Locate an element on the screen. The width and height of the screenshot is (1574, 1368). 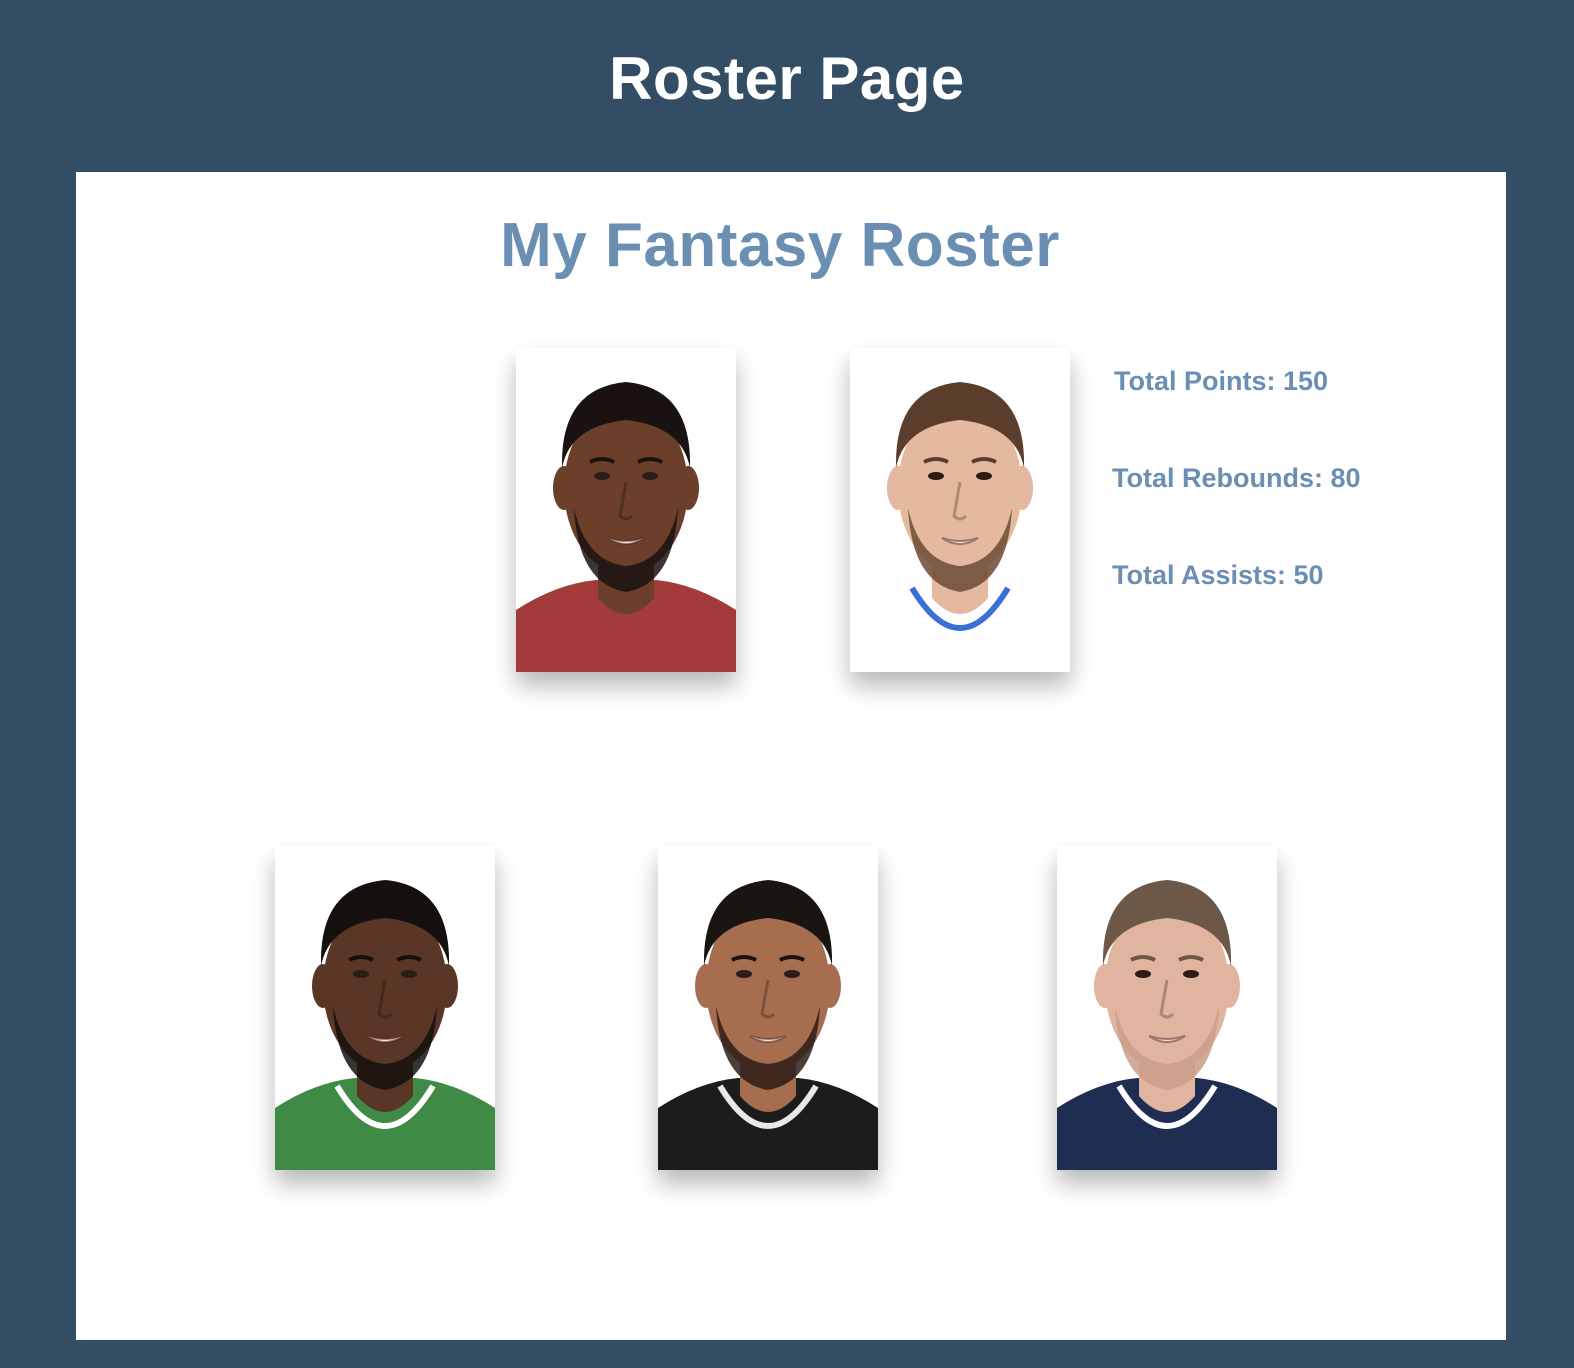
roster-title: My Fantasy Roster is located at coordinates (780, 245).